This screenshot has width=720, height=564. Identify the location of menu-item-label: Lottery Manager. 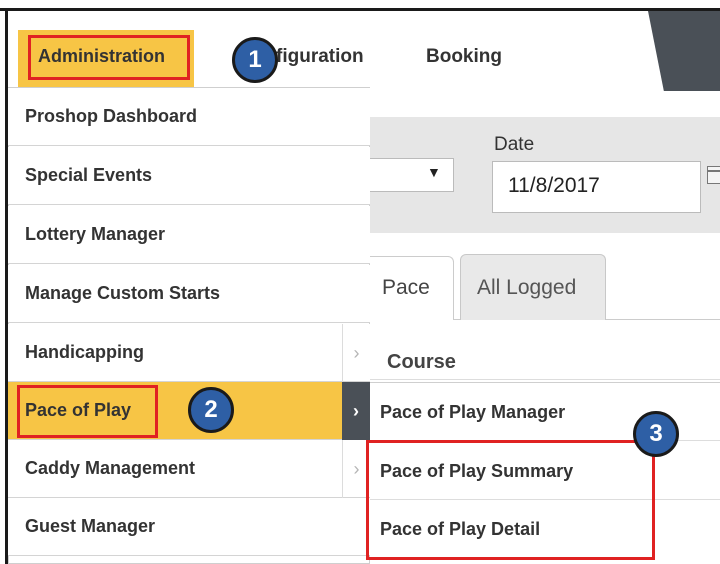
(95, 234).